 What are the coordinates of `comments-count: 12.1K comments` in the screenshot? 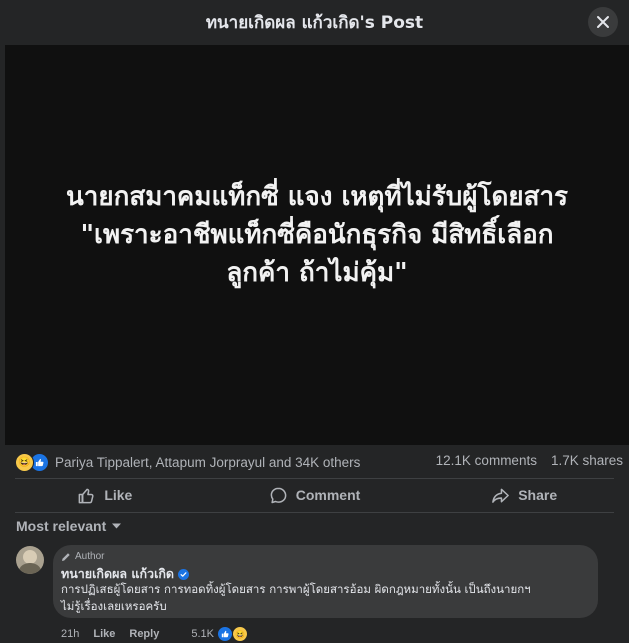 It's located at (486, 460).